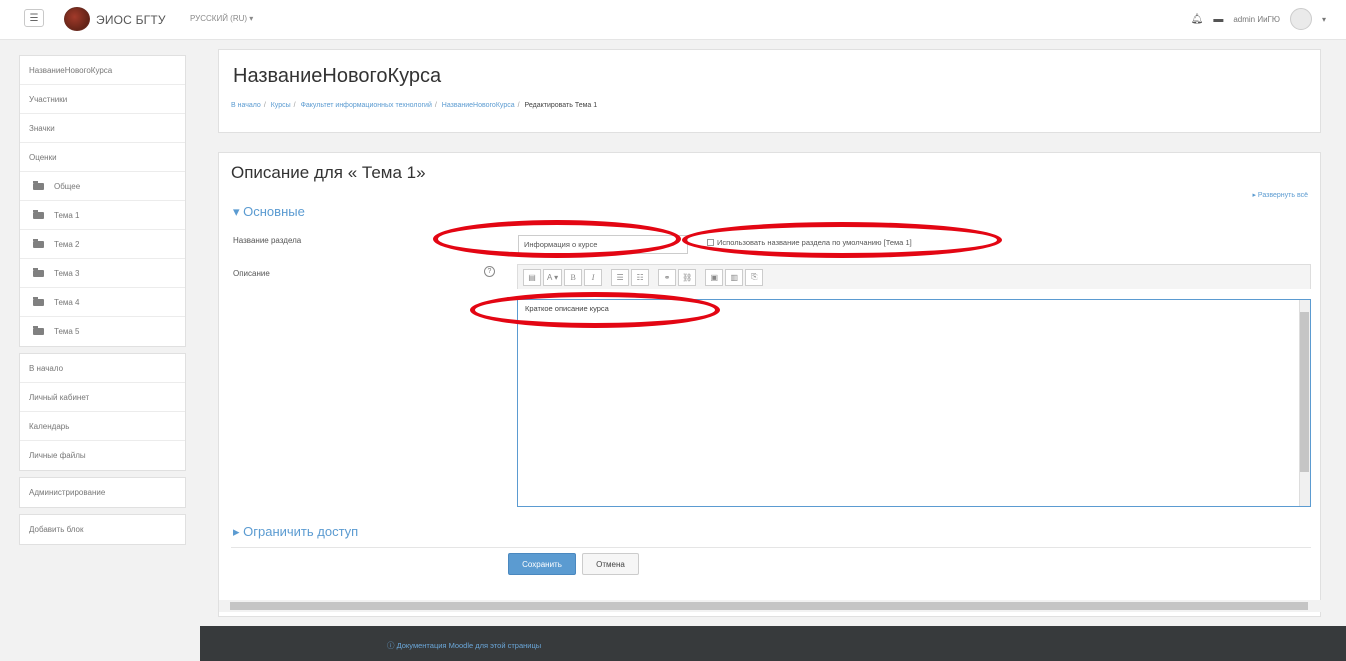 This screenshot has width=1346, height=661. Describe the element at coordinates (67, 215) in the screenshot. I see `sidebar-item-label: Тема 1` at that location.